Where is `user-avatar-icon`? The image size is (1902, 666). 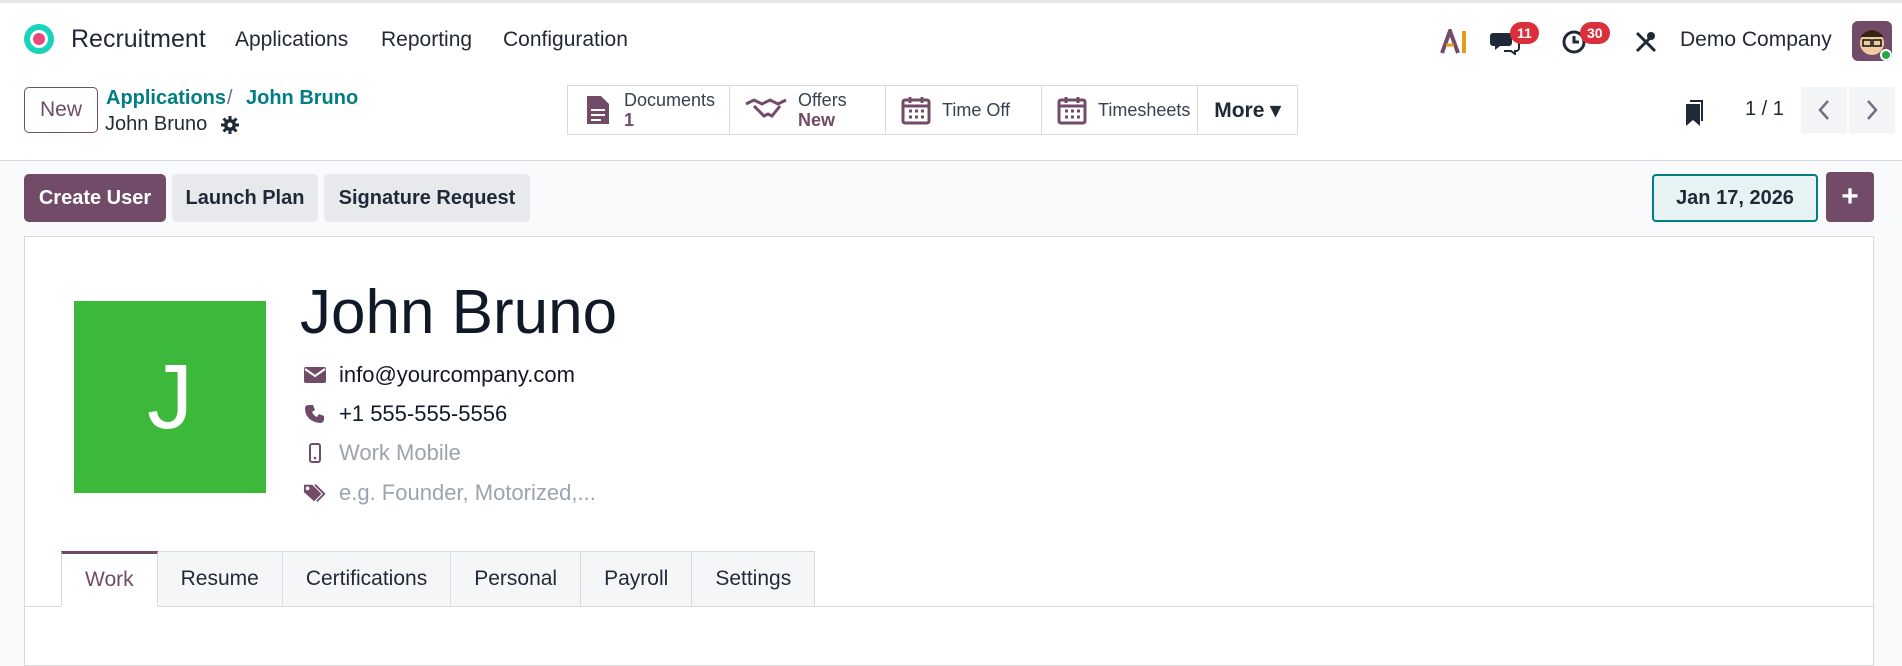 user-avatar-icon is located at coordinates (1872, 41).